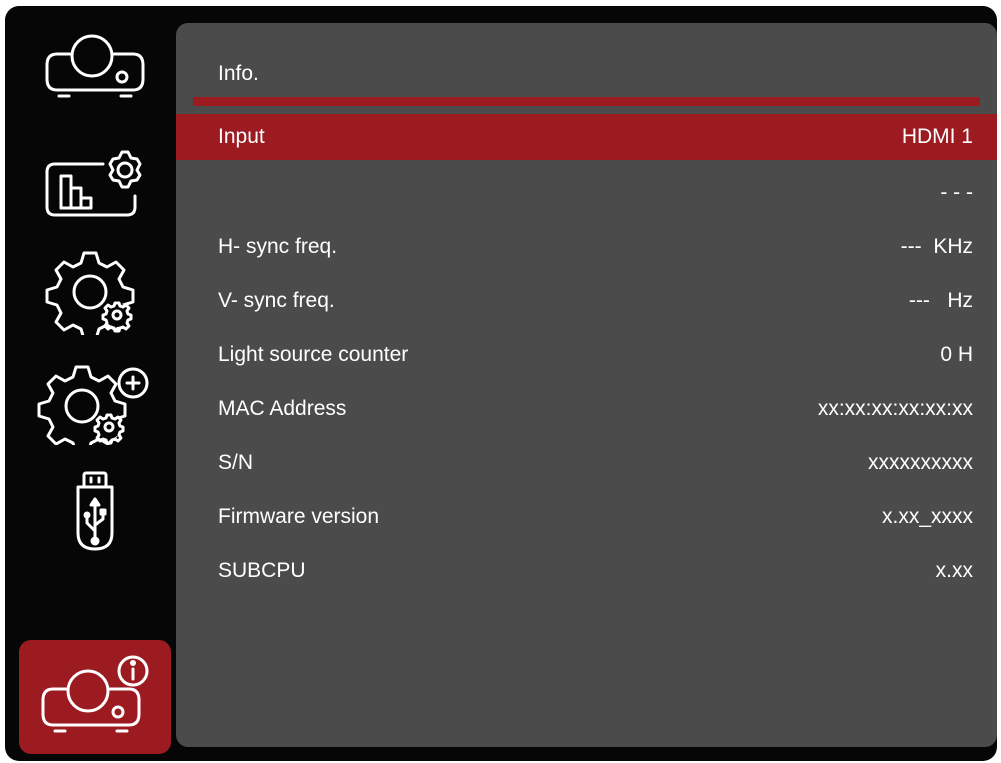 This screenshot has height=763, width=1001. I want to click on row-label: Firmware version, so click(299, 516).